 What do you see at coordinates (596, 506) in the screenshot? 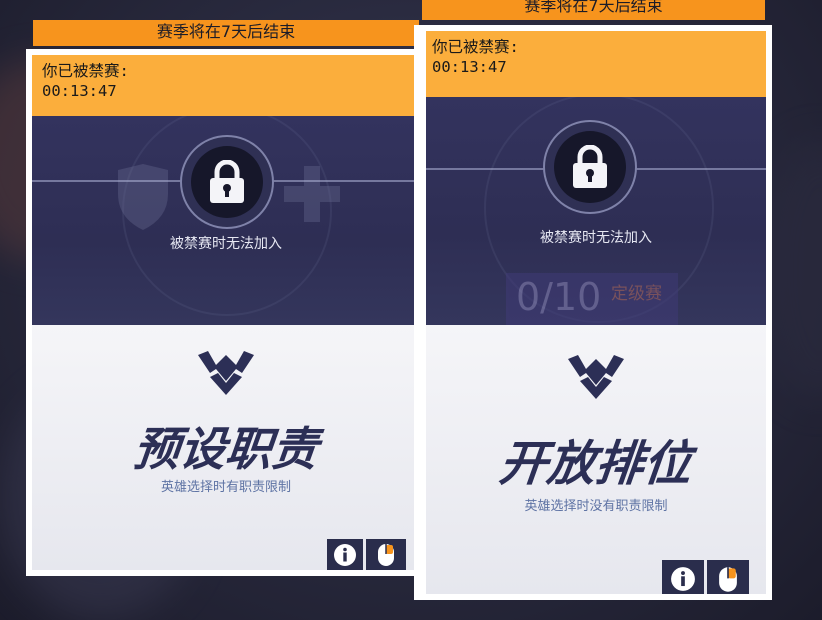
I see `mode-subtitle: 英雄选择时没有职责限制` at bounding box center [596, 506].